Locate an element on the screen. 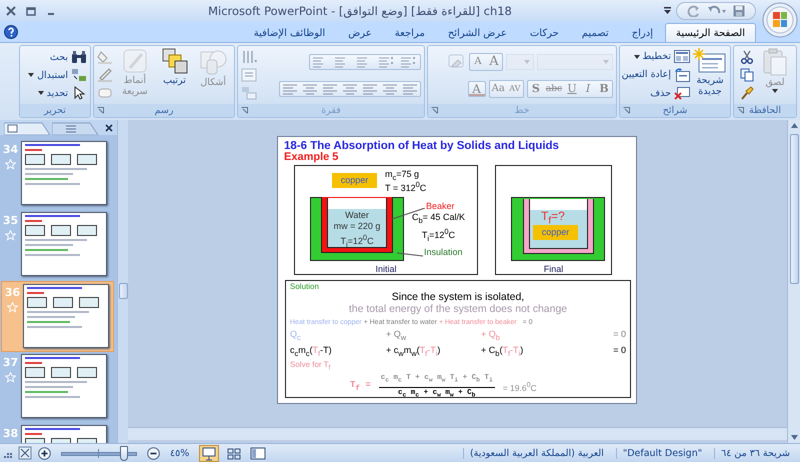 The width and height of the screenshot is (800, 462). diagram-caption: Initial is located at coordinates (386, 269).